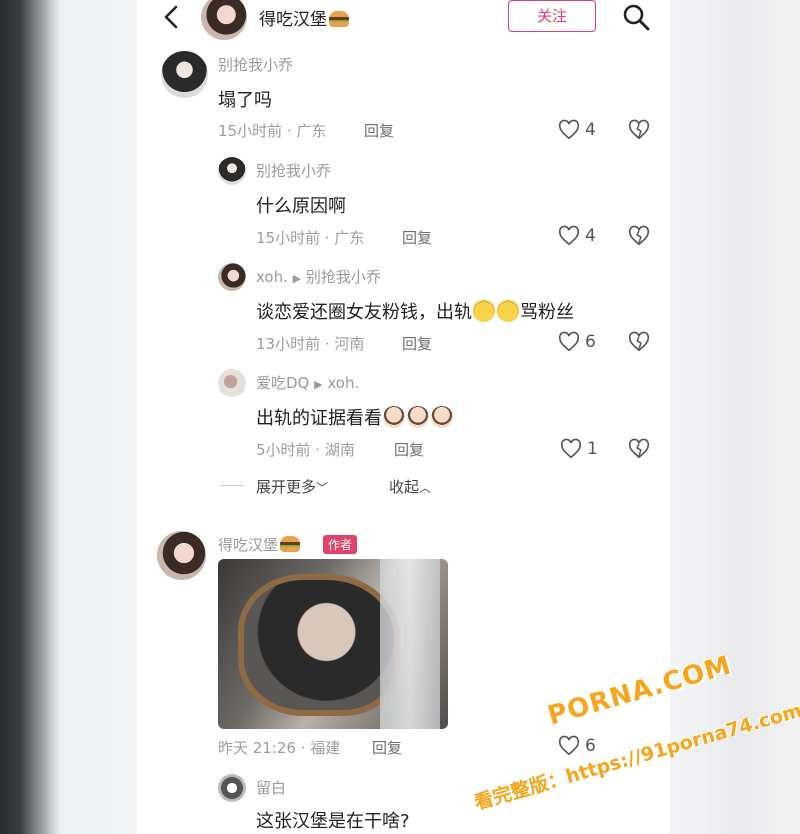  What do you see at coordinates (305, 450) in the screenshot?
I see `comment-meta: 5小时前 · 湖南` at bounding box center [305, 450].